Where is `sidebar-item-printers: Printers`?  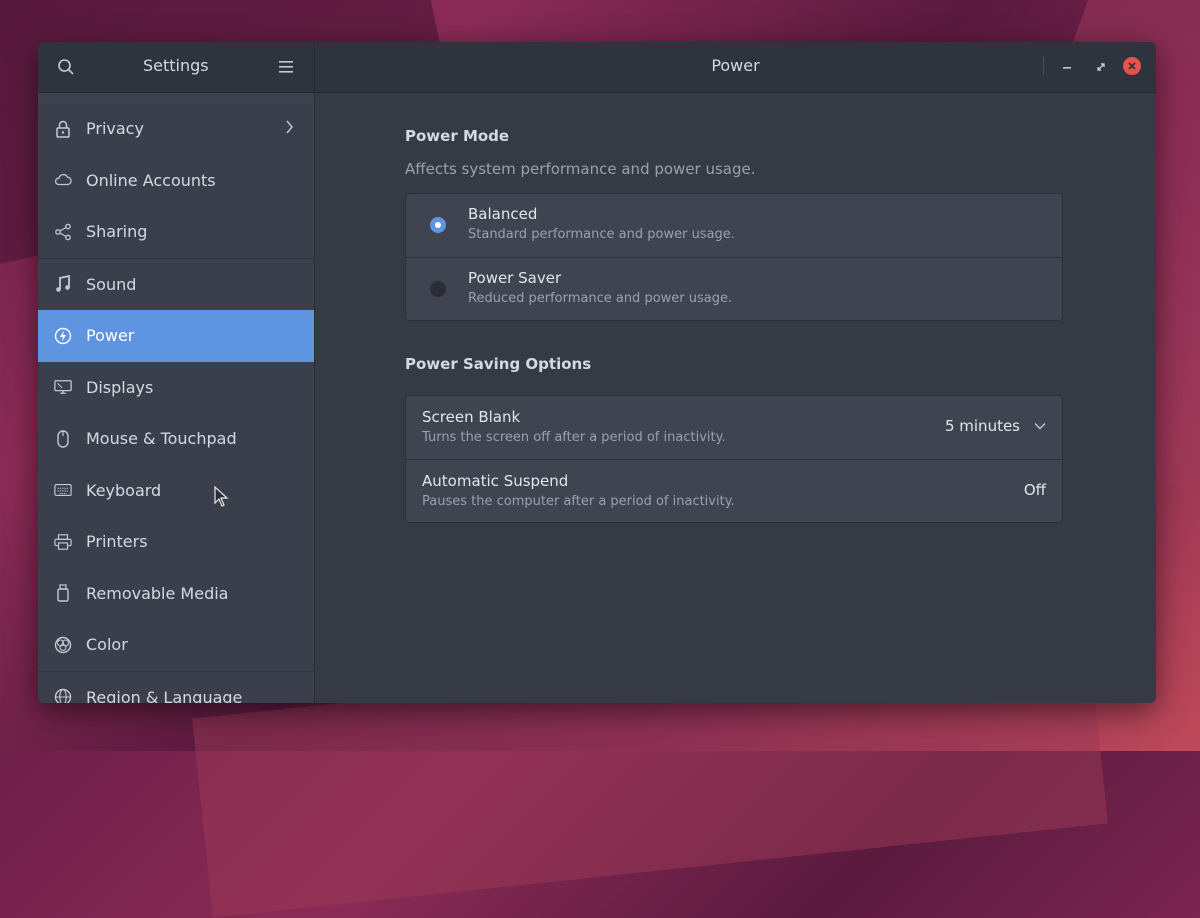
sidebar-item-printers: Printers is located at coordinates (176, 542).